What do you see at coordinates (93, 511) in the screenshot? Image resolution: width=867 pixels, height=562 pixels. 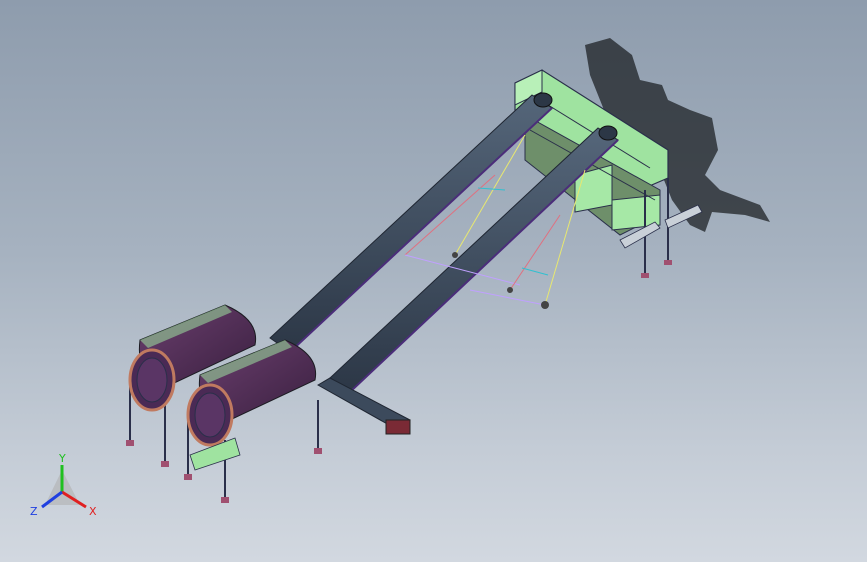 I see `x-axis-label: X` at bounding box center [93, 511].